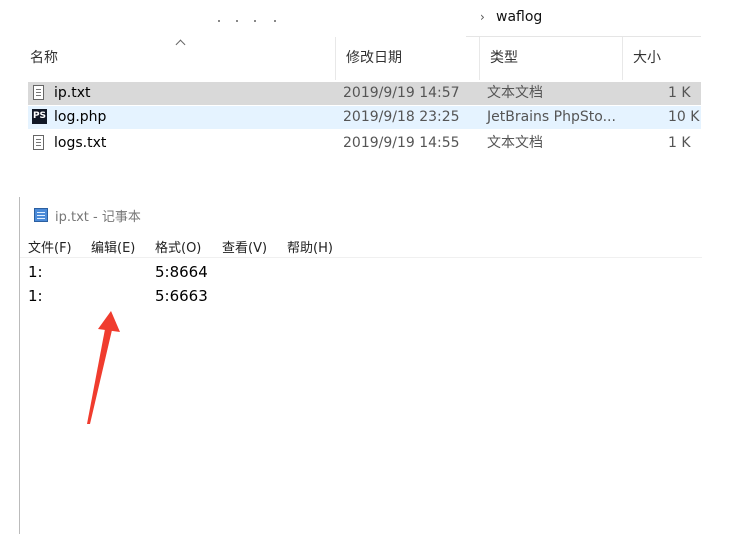 The height and width of the screenshot is (535, 753). I want to click on arrow-head, so click(109, 321).